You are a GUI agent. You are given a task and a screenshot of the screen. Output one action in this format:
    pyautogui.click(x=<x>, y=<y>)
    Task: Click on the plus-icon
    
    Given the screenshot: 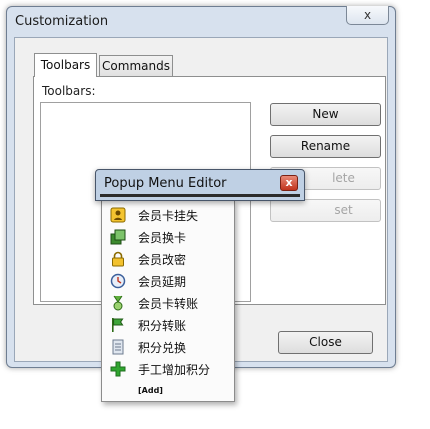 What is the action you would take?
    pyautogui.click(x=118, y=369)
    